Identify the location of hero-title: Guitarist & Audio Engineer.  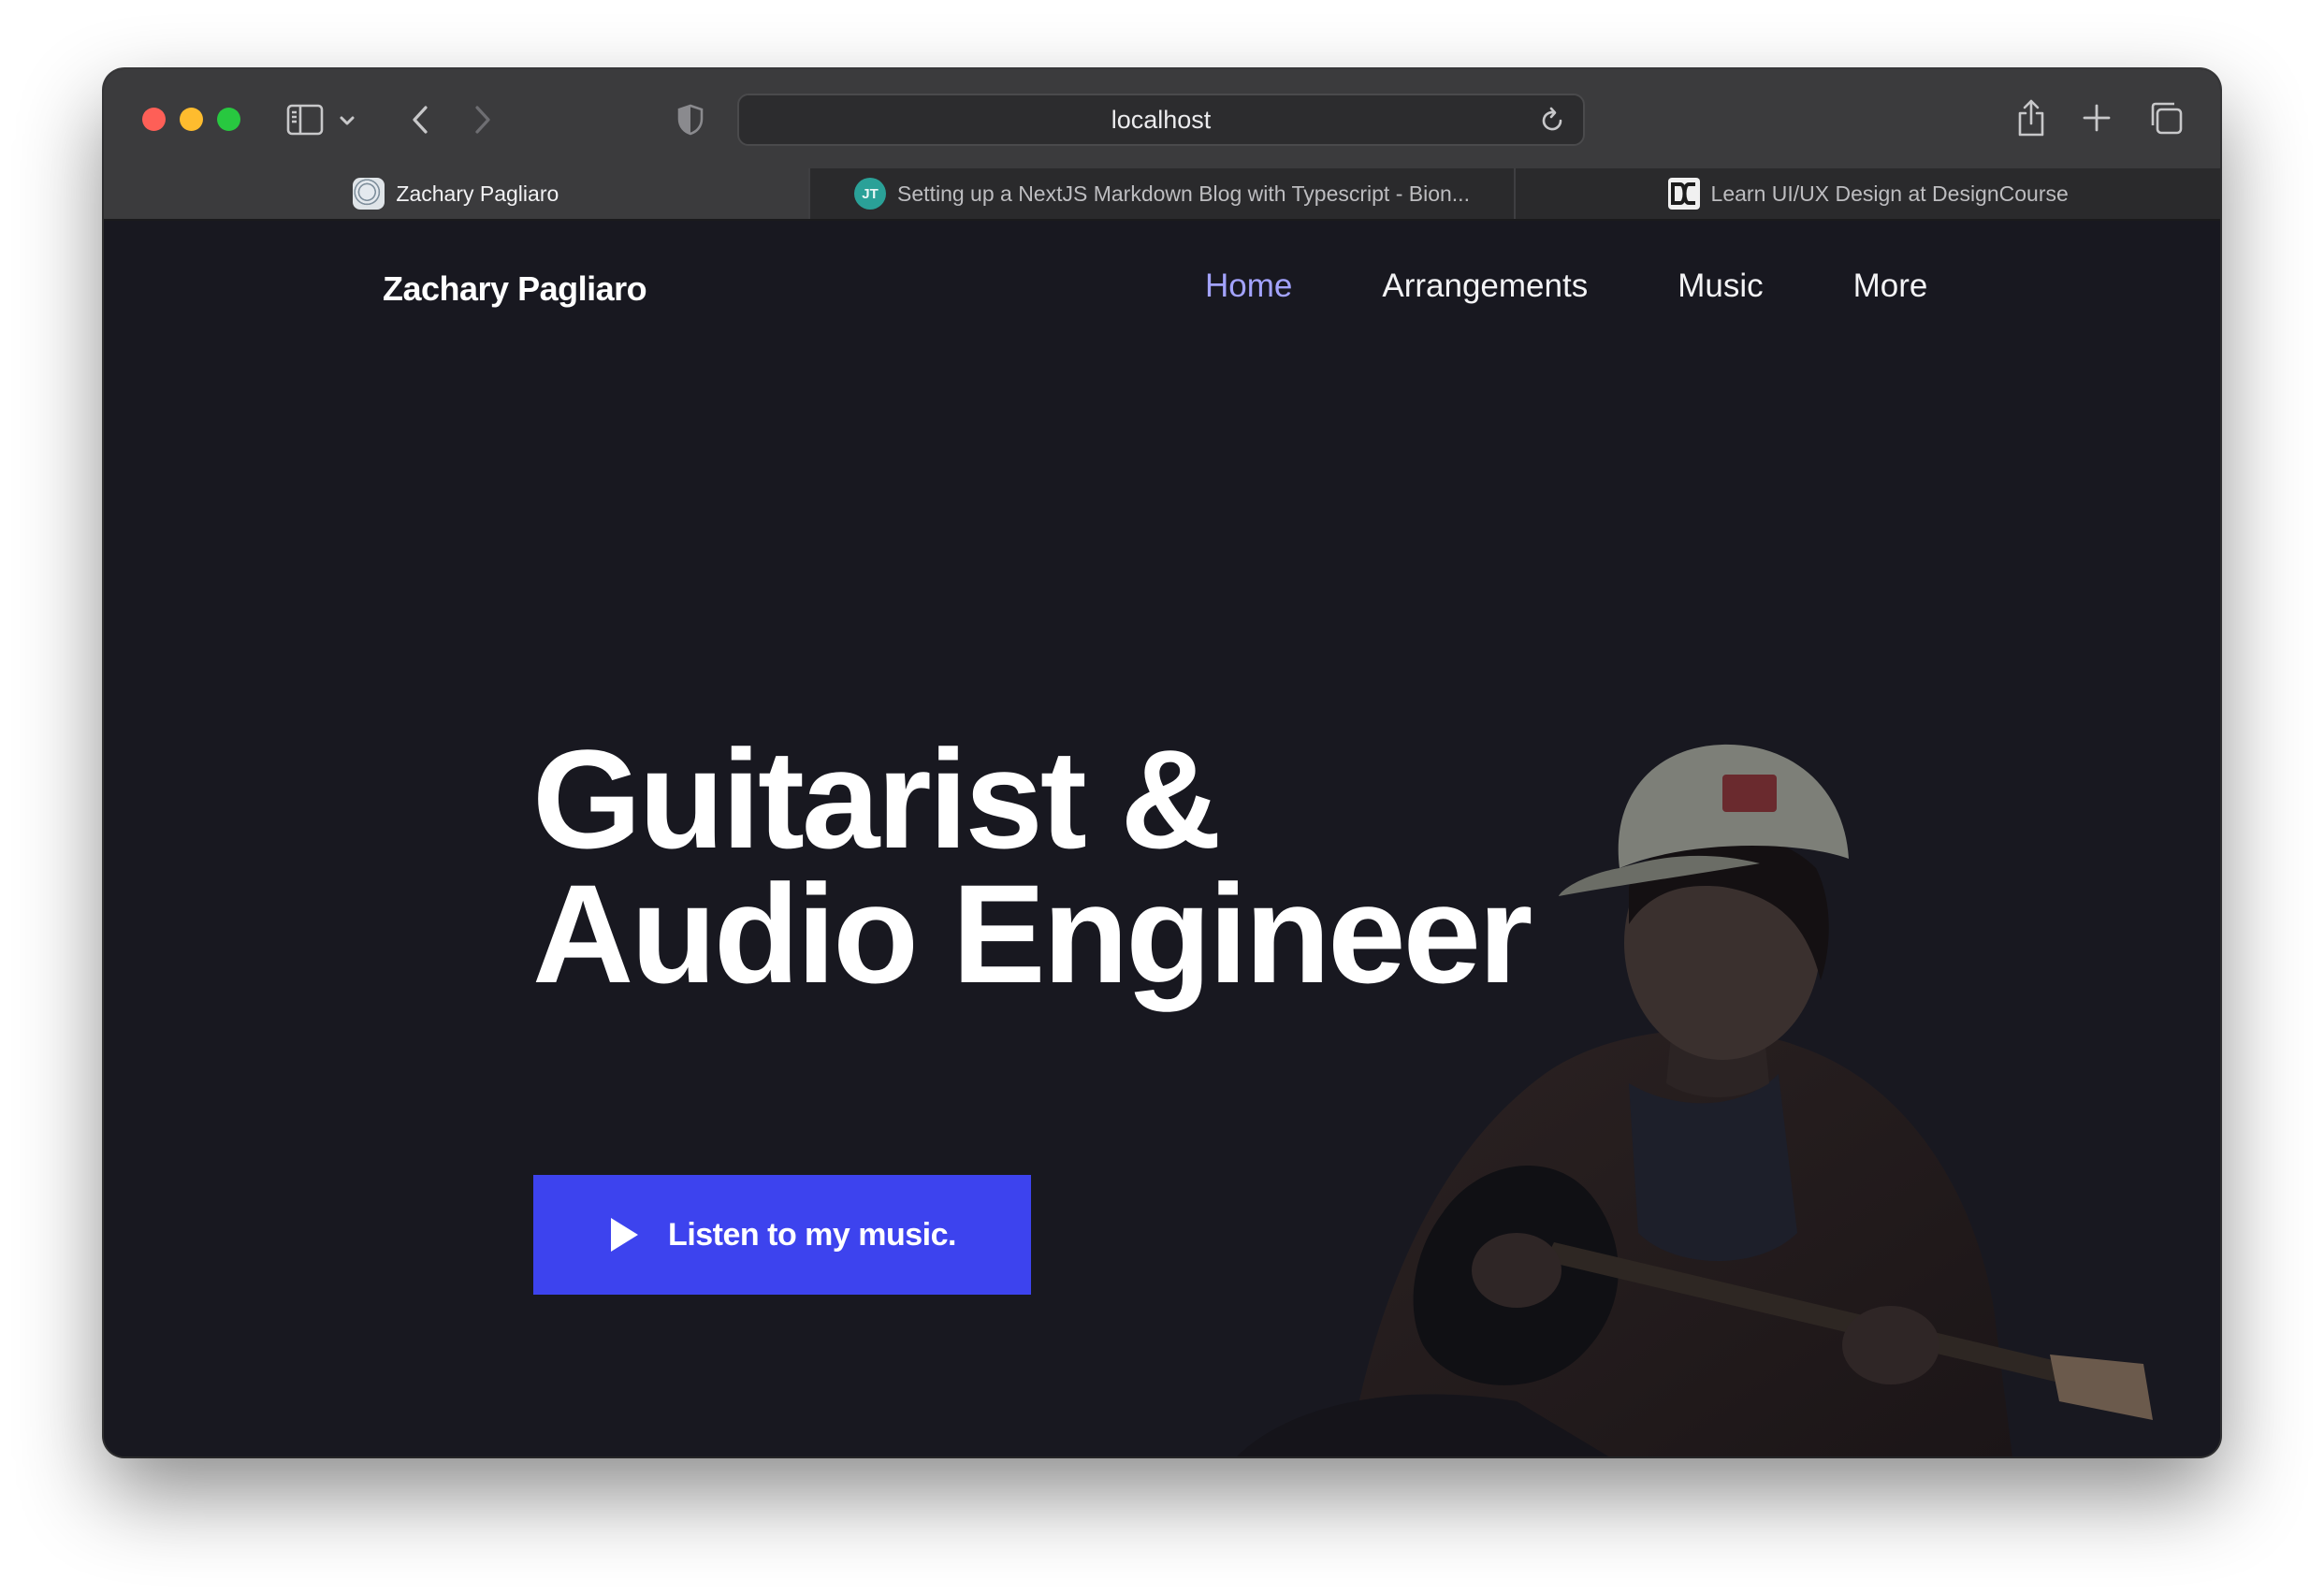
(1121, 866).